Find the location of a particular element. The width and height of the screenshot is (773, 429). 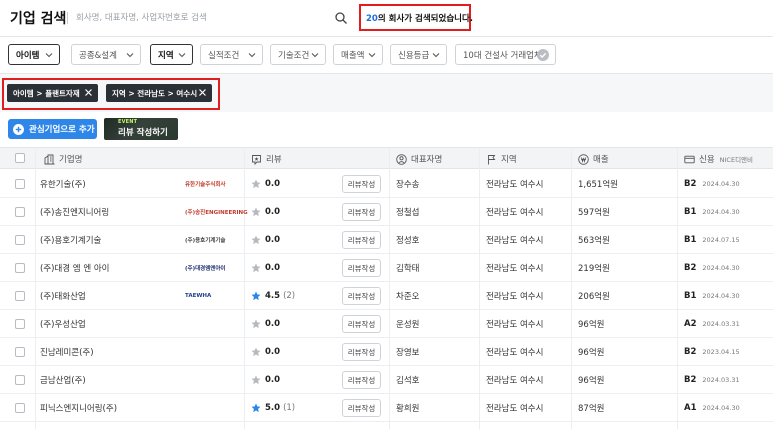

top-bar: 기업 검색 20의 회사가 검색되었습니다. is located at coordinates (386, 18).